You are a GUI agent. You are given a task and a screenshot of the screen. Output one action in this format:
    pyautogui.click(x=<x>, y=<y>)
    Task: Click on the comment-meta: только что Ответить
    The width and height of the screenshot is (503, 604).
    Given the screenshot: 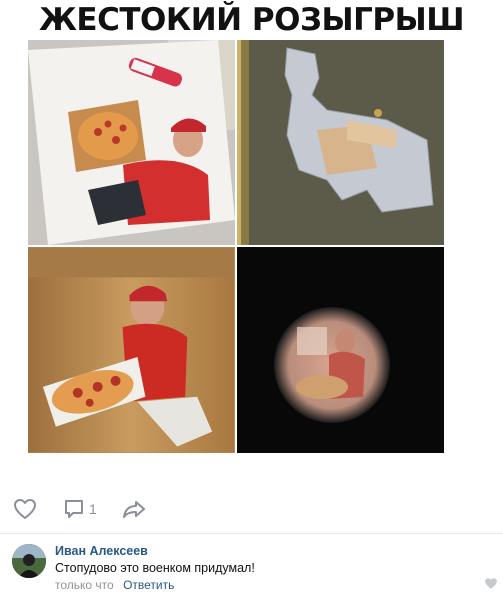 What is the action you would take?
    pyautogui.click(x=114, y=585)
    